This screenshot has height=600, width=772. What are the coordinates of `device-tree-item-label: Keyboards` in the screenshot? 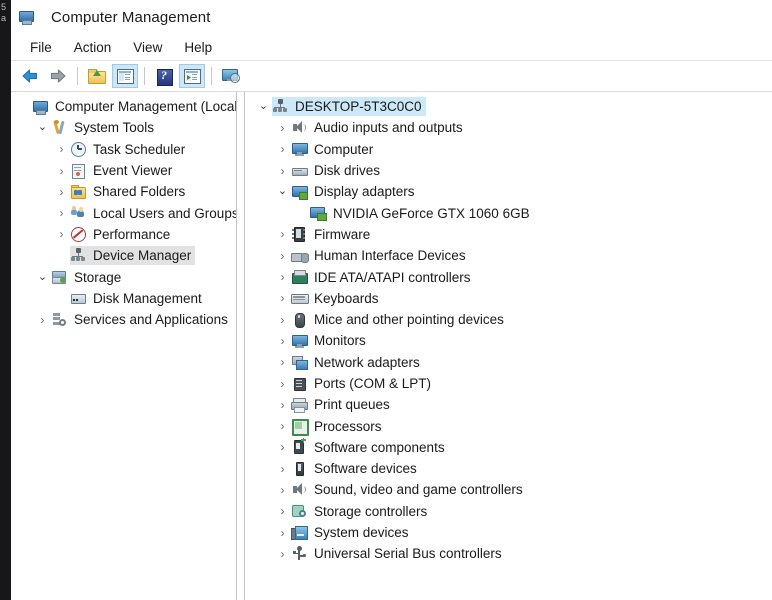 It's located at (346, 298).